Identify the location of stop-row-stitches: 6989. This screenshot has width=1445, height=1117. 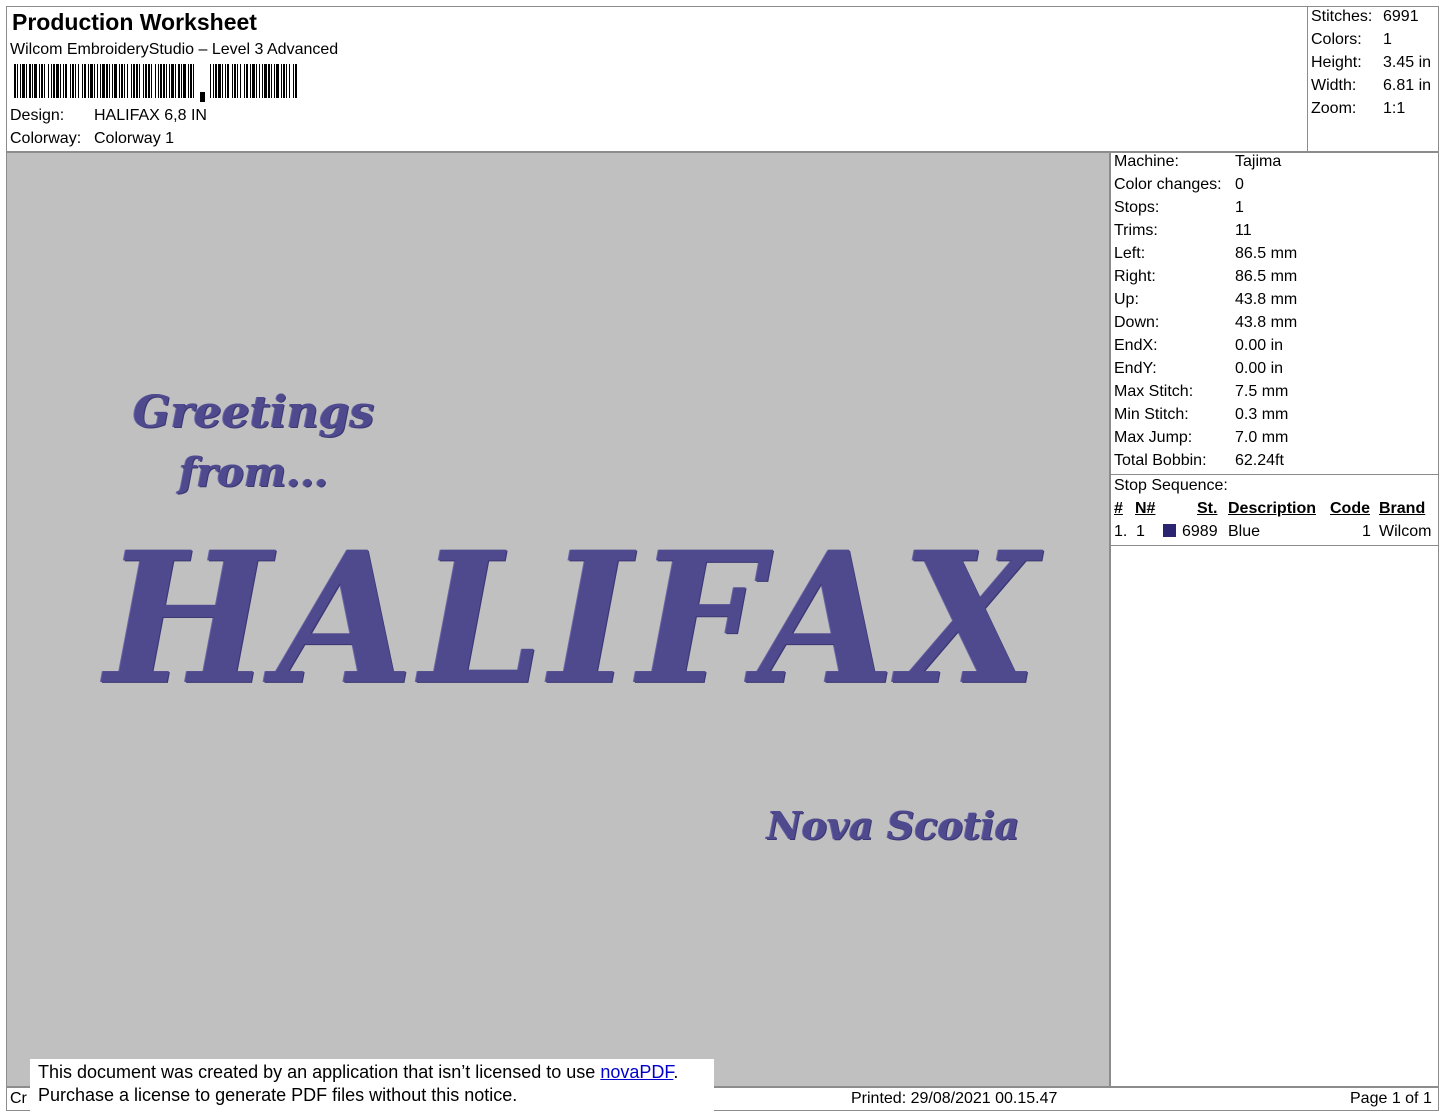
(1200, 531).